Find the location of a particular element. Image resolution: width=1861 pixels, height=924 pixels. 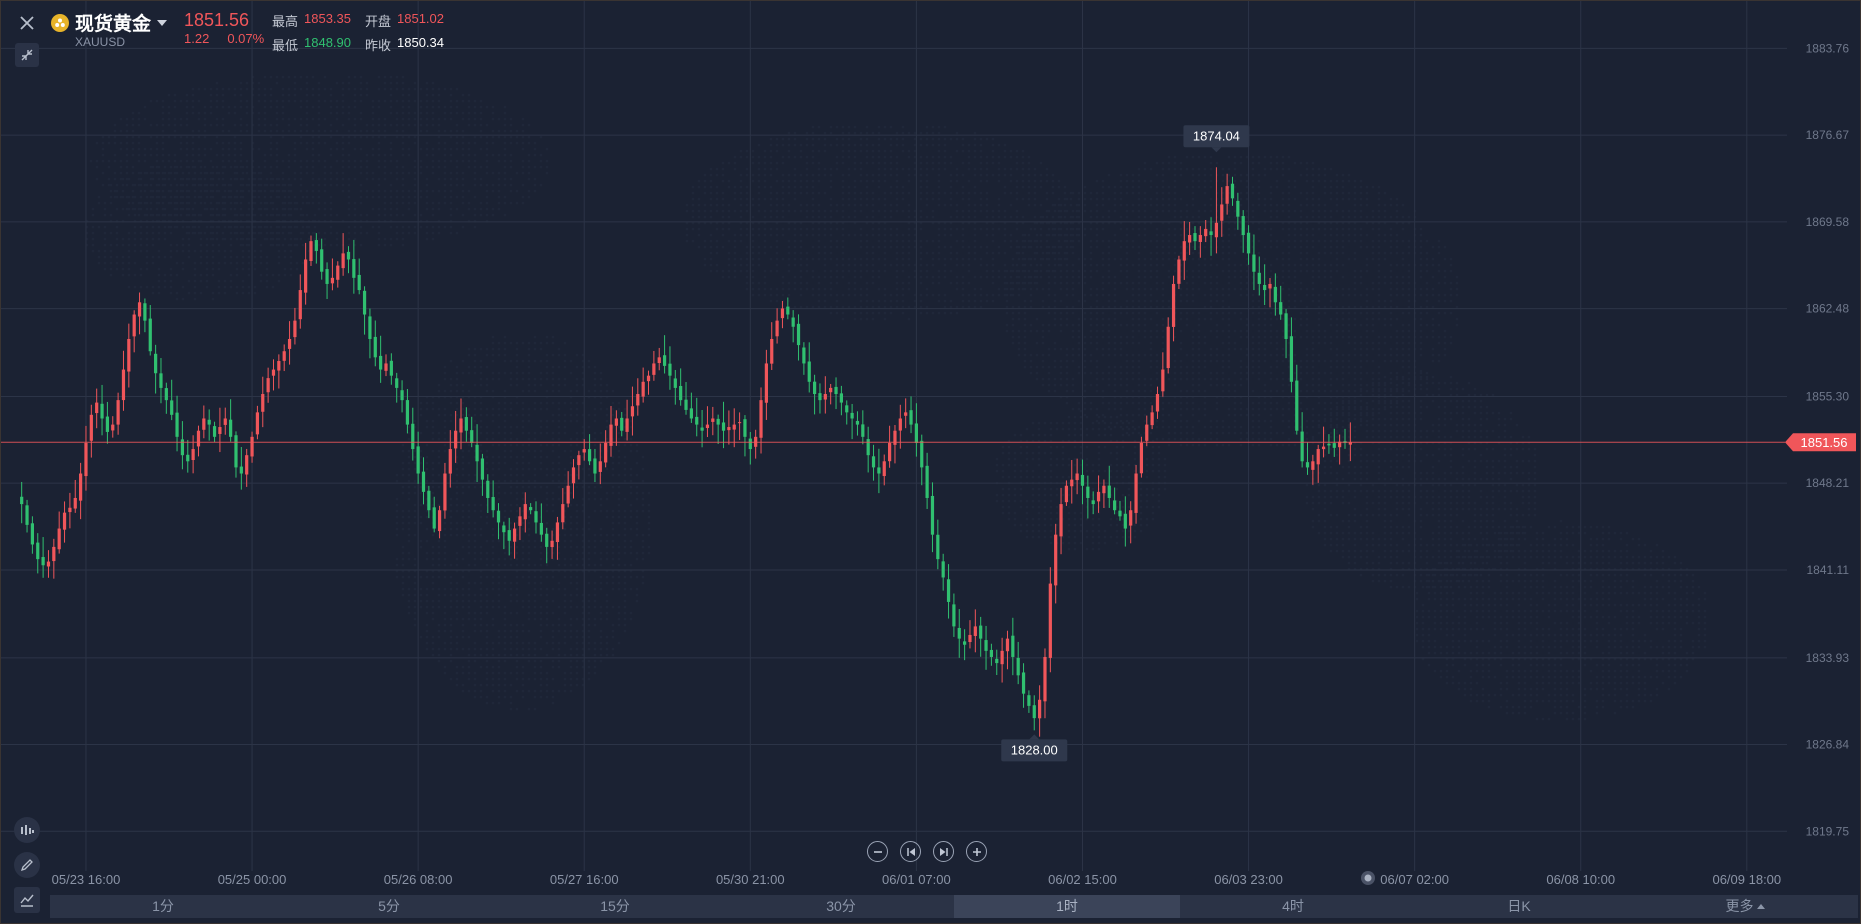

close-button is located at coordinates (27, 23).